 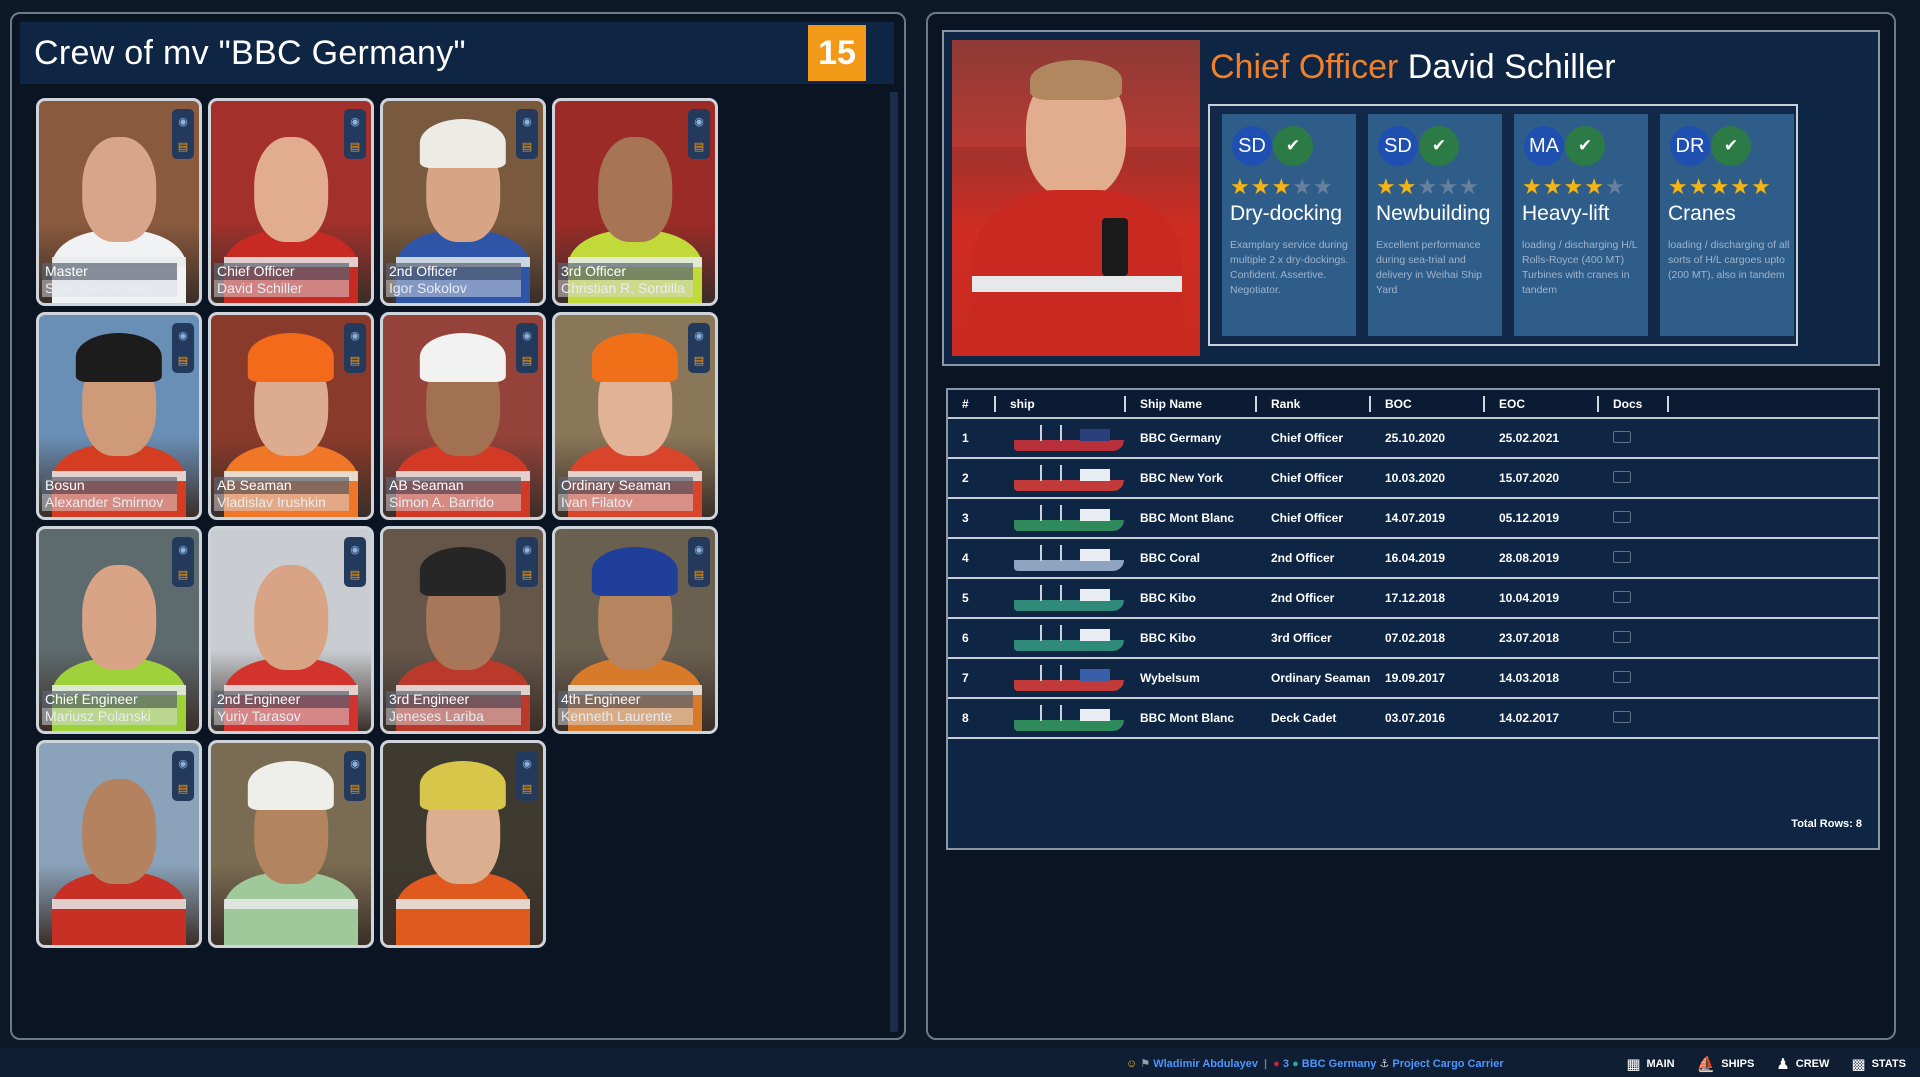 I want to click on crew-card: ◉ ▤ 3rd Engineer Jeneses Lariba, so click(x=463, y=630).